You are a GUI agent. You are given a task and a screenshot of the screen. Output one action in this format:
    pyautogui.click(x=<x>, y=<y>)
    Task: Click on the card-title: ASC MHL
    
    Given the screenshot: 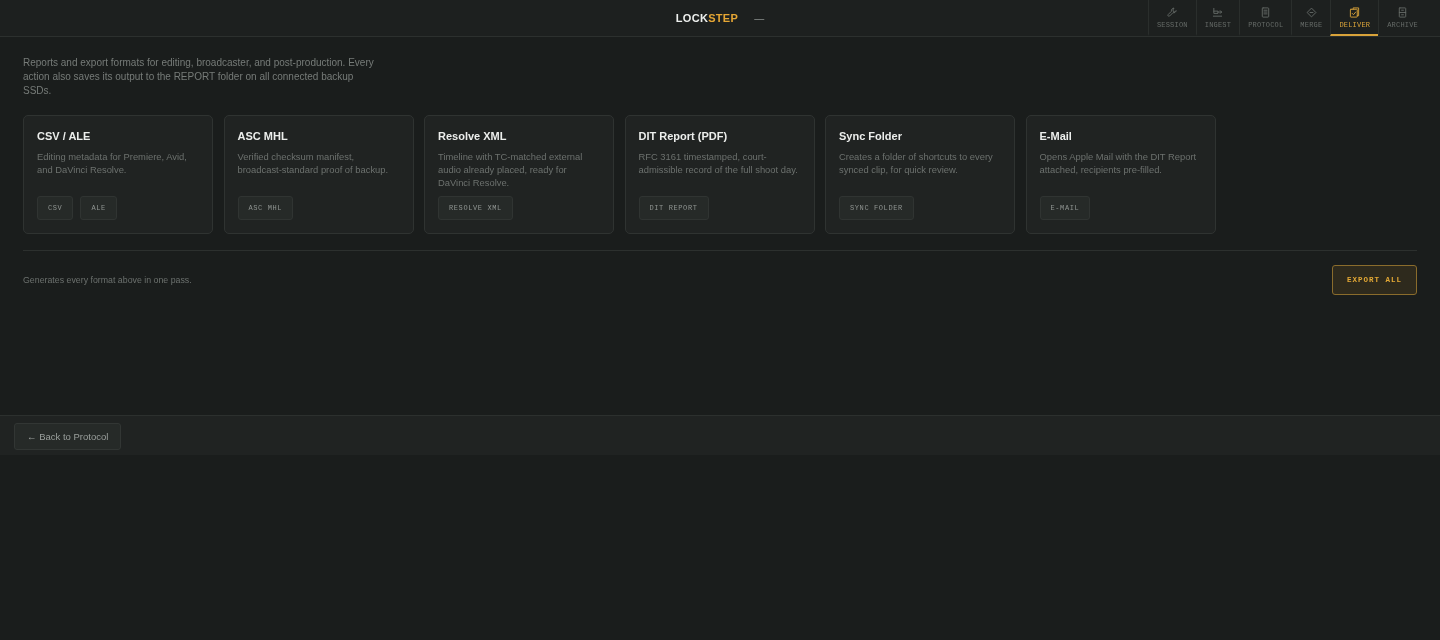 What is the action you would take?
    pyautogui.click(x=263, y=136)
    